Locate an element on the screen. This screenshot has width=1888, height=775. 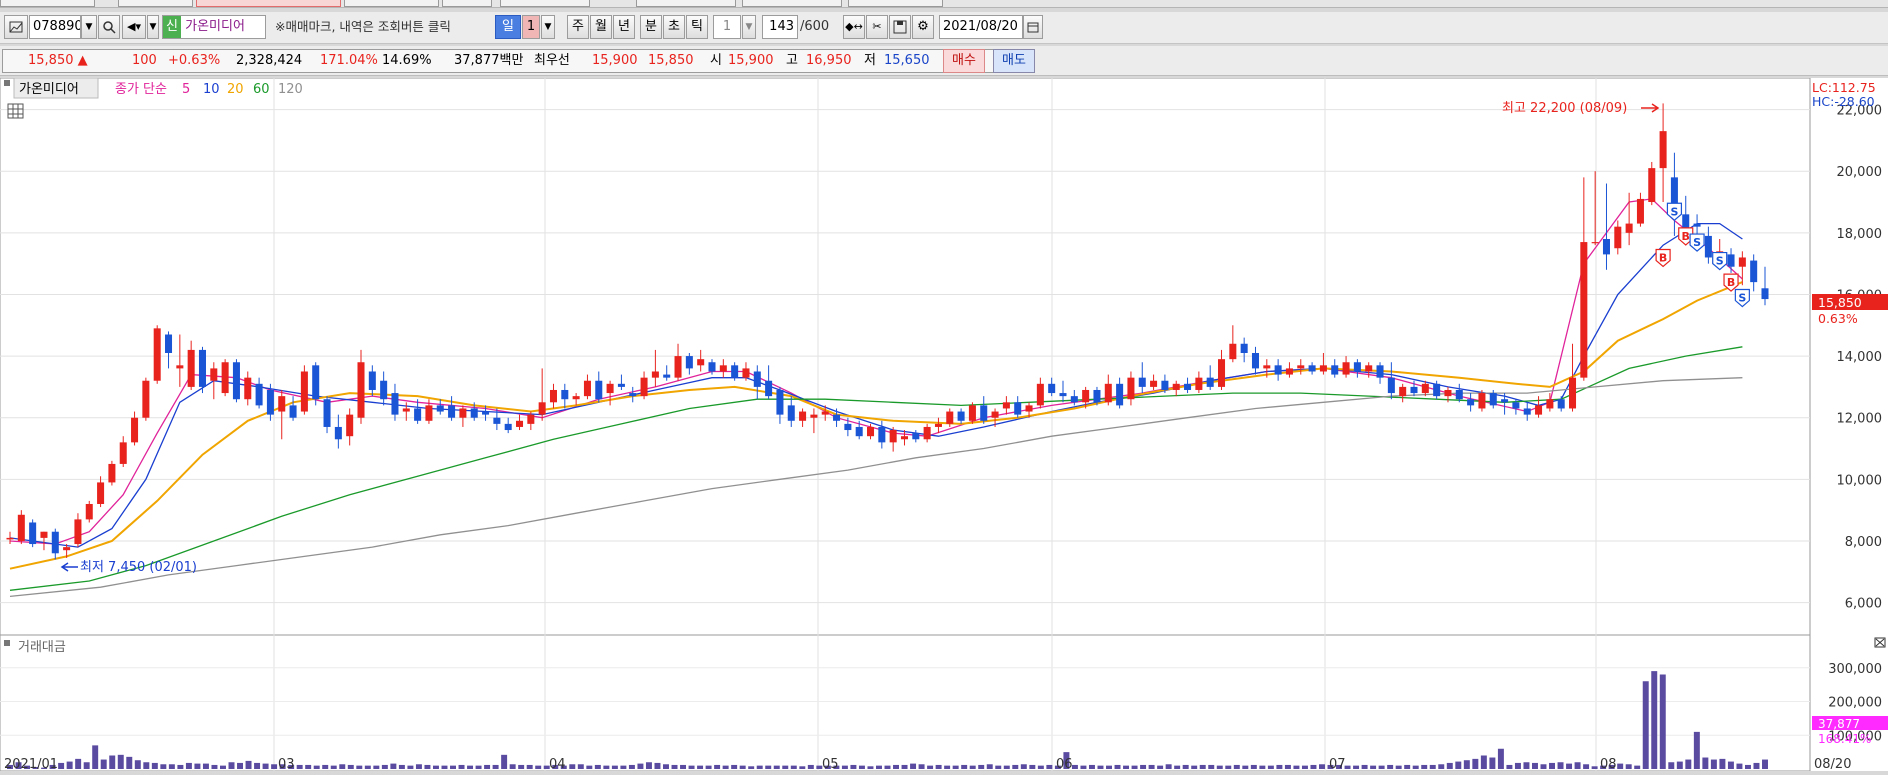
stock-name-box: 신 가온미디어 is located at coordinates (214, 27).